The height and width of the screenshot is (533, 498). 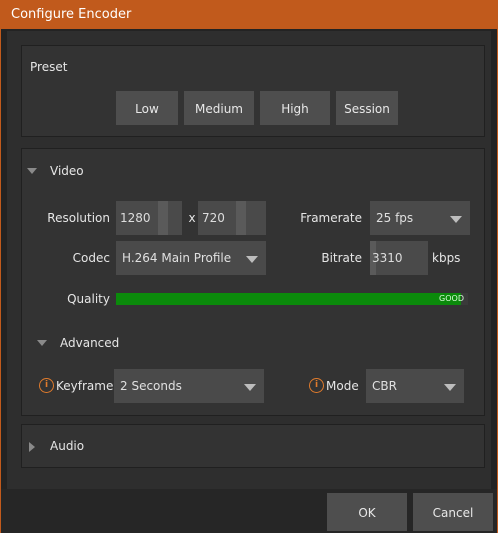 I want to click on quality-label: Quality, so click(x=88, y=299).